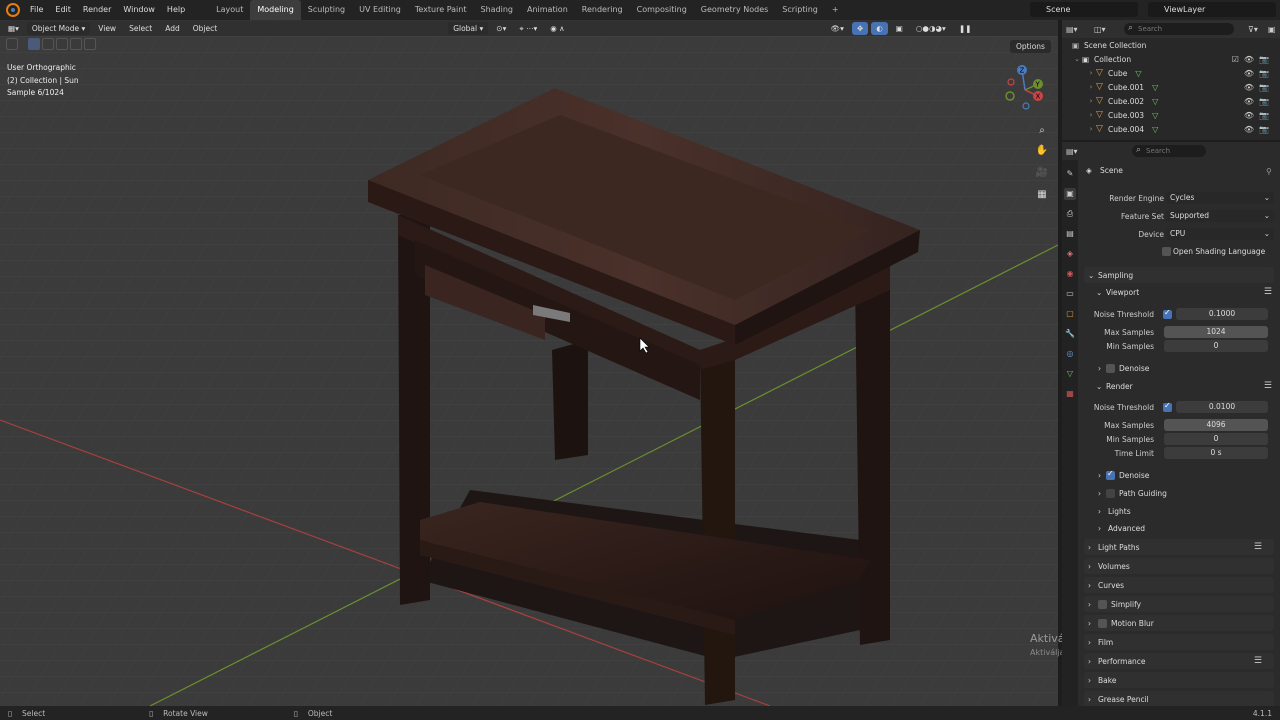 This screenshot has width=1280, height=720. Describe the element at coordinates (1167, 313) in the screenshot. I see `vp-noise-threshold-checkbox` at that location.